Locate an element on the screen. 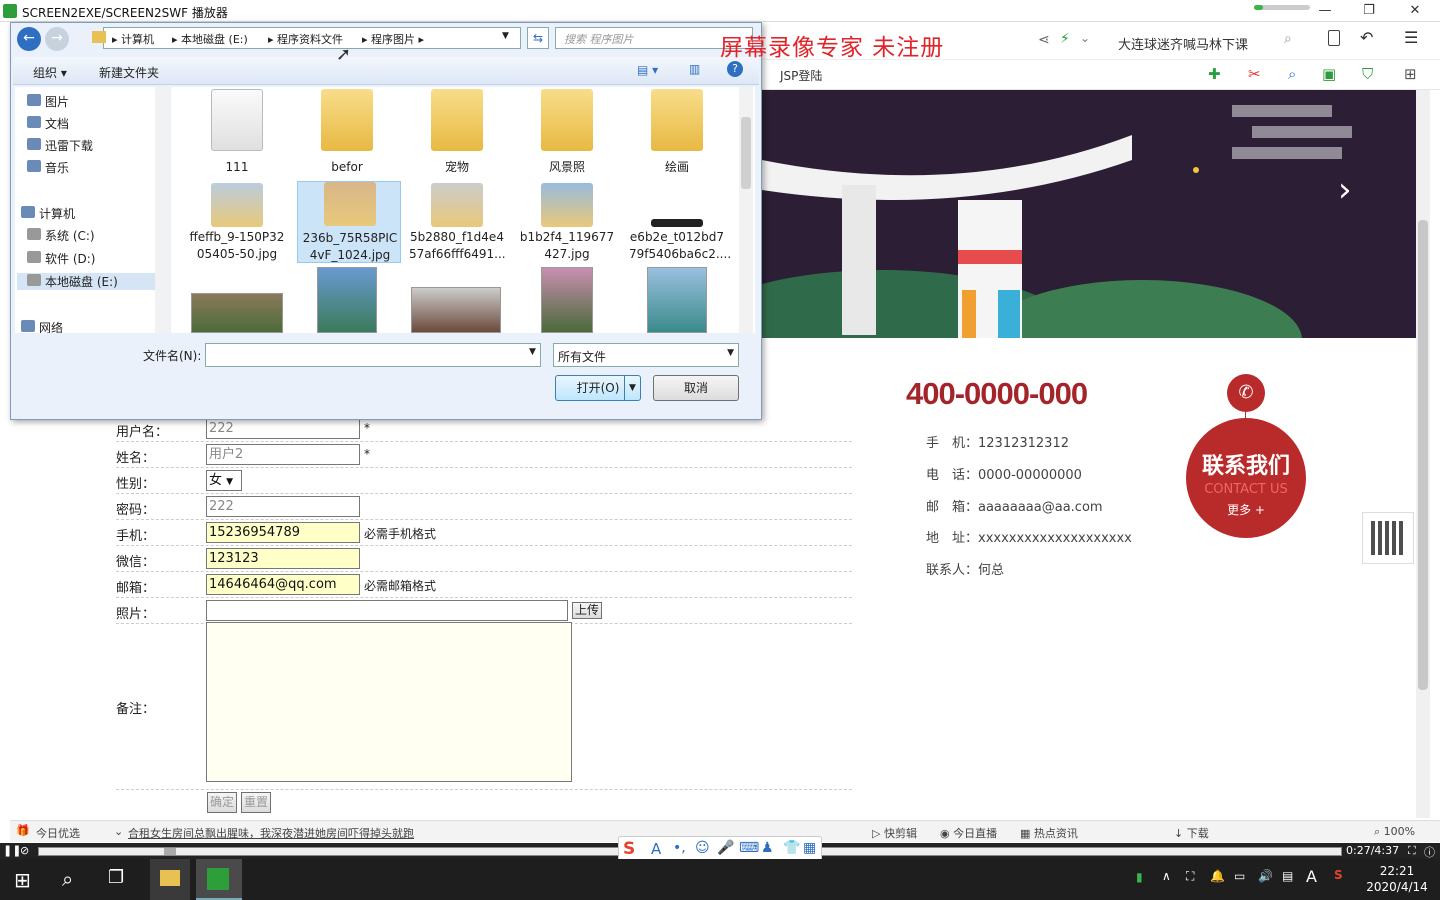  nav-scrollbar is located at coordinates (162, 210).